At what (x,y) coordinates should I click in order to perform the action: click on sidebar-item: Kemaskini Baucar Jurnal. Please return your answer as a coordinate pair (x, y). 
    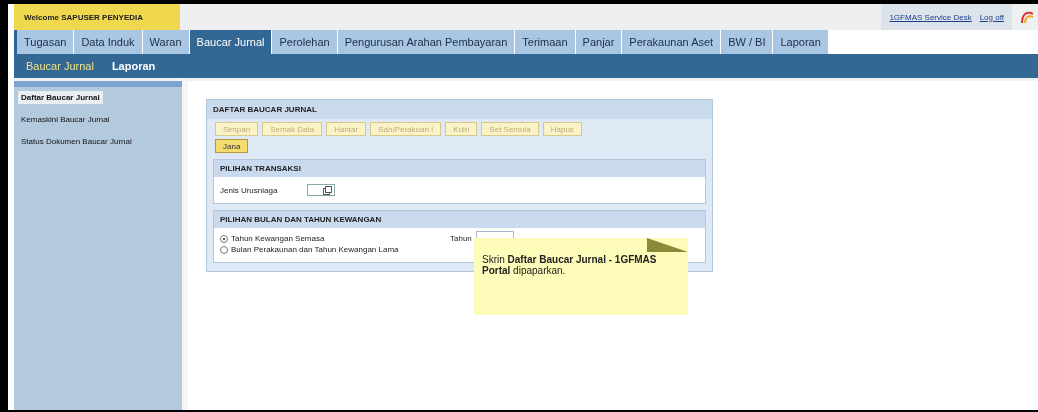
    Looking at the image, I should click on (65, 119).